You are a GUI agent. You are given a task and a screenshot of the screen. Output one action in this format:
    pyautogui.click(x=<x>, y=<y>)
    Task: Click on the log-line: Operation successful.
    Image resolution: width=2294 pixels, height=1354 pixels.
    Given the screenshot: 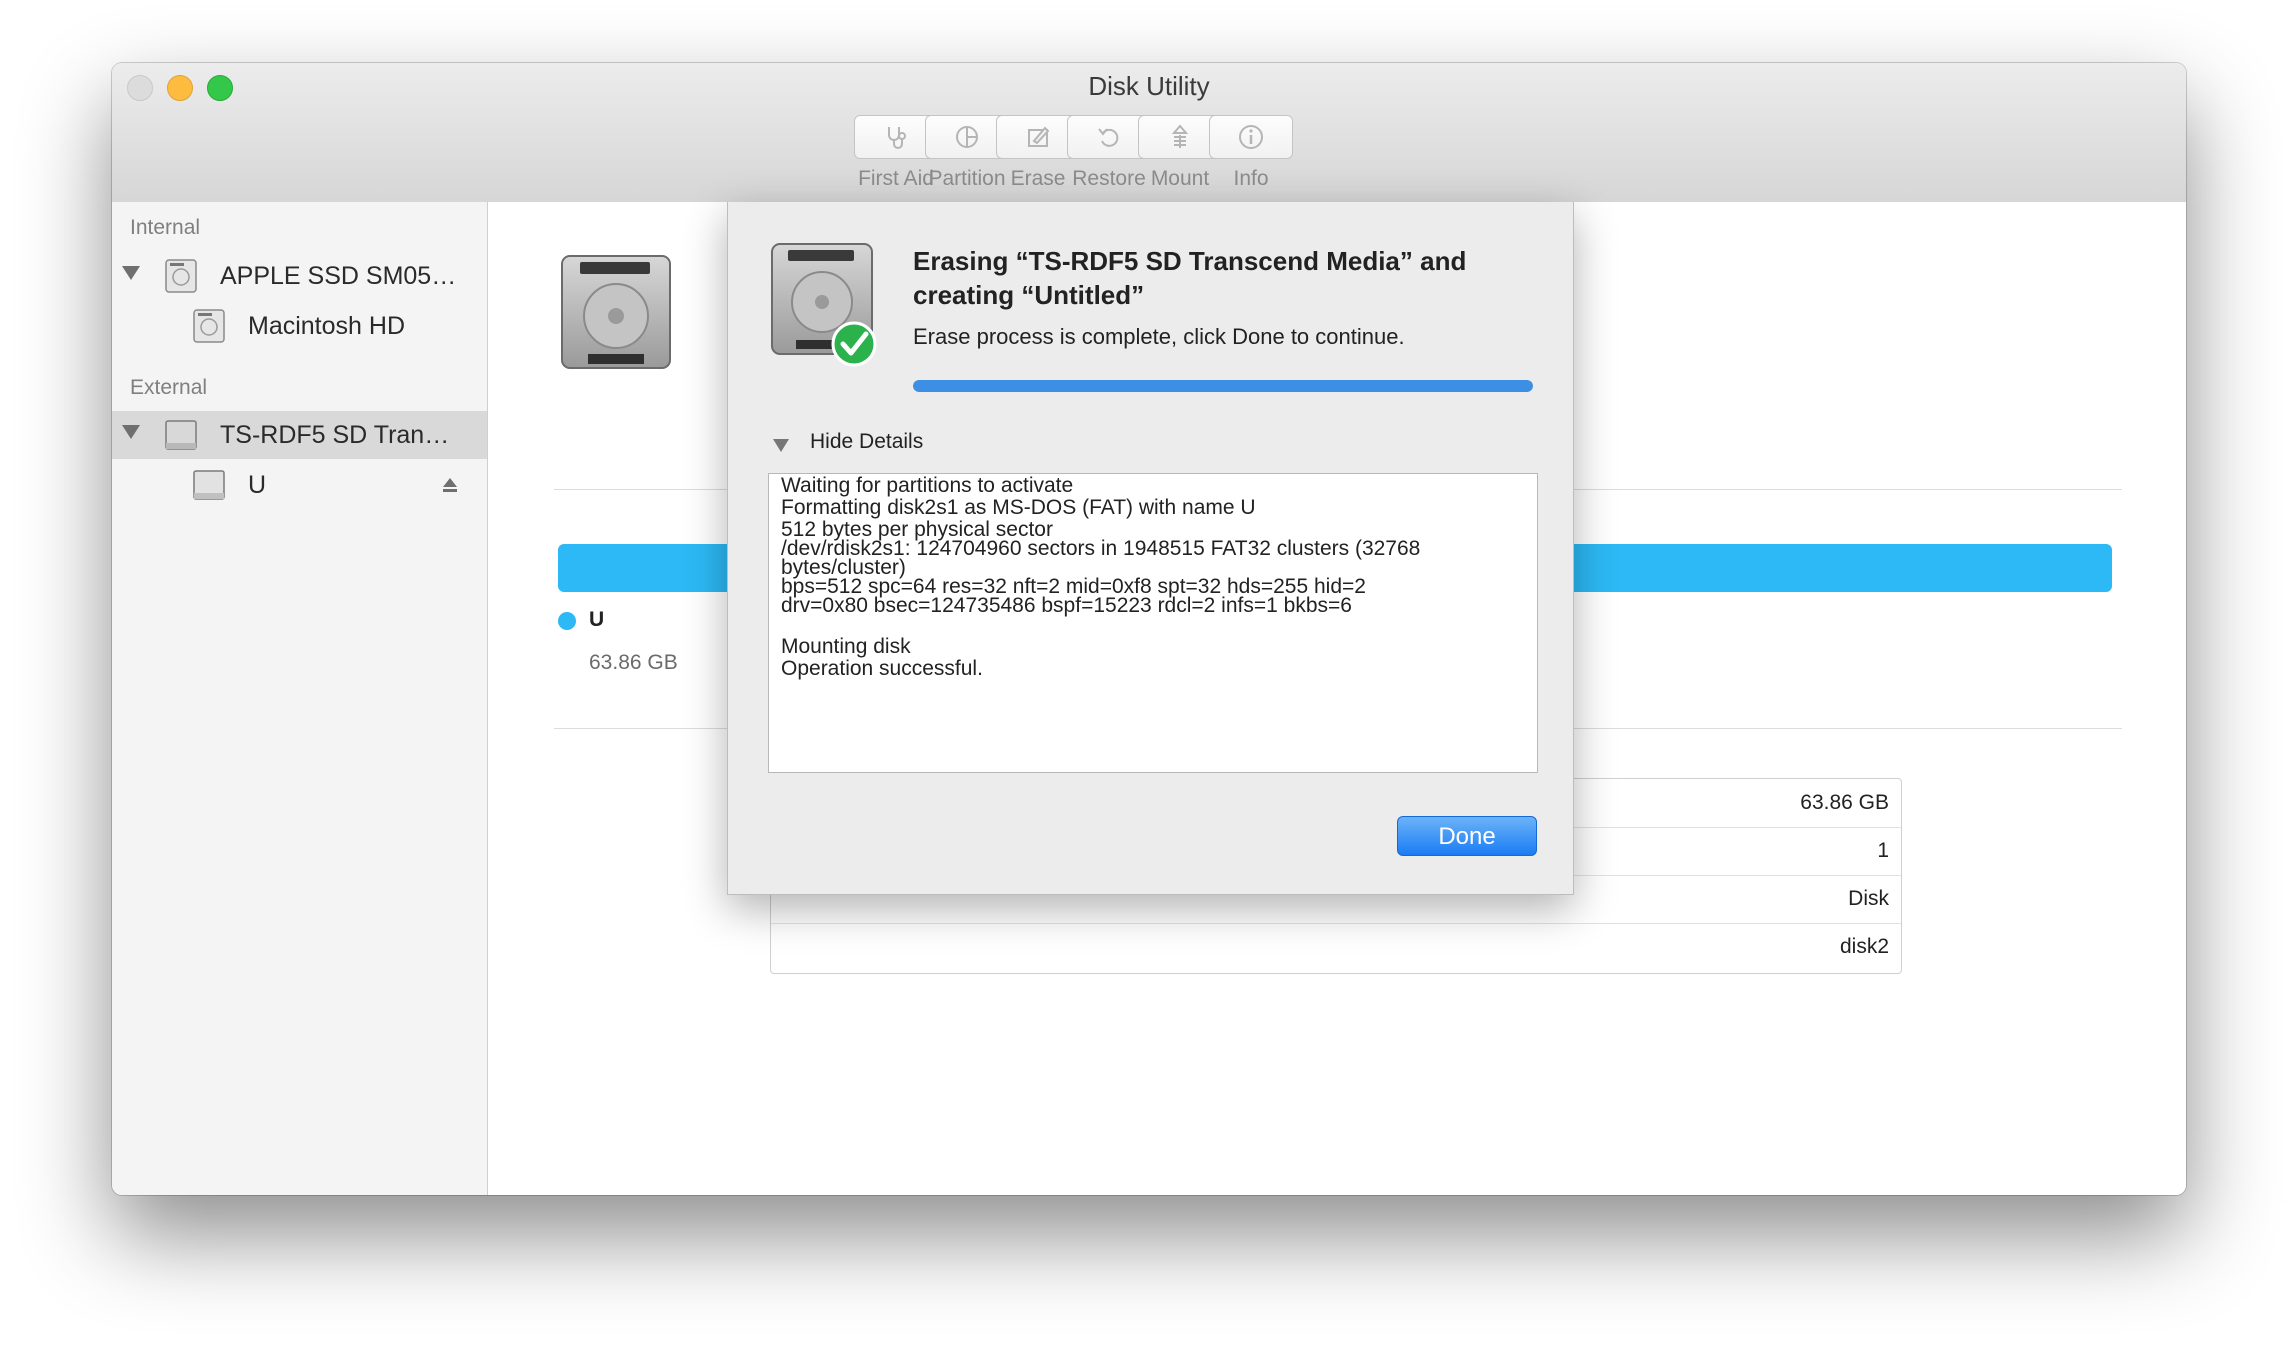 What is the action you would take?
    pyautogui.click(x=882, y=668)
    